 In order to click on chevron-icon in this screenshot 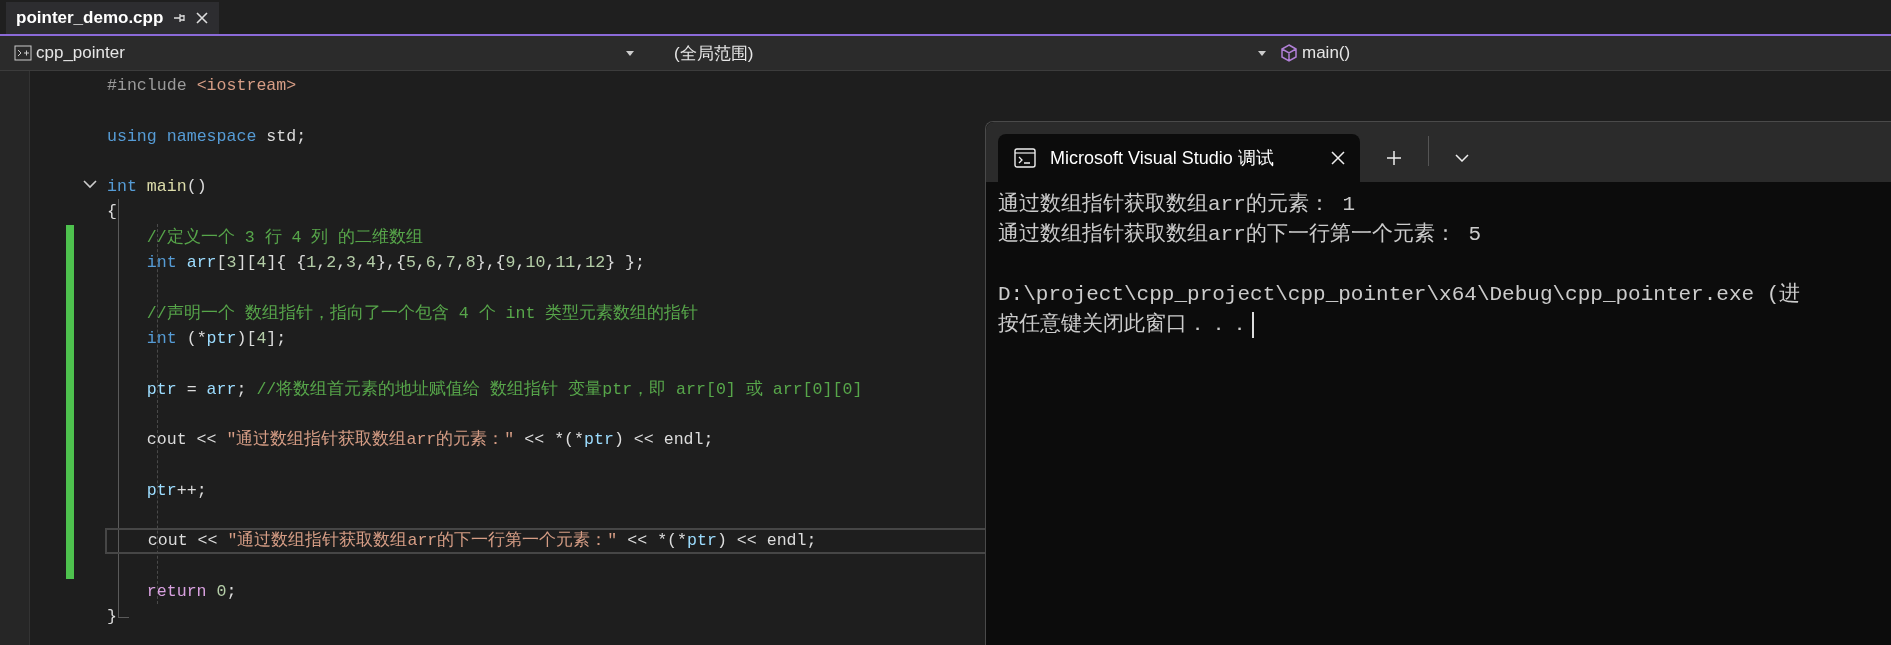, I will do `click(1462, 158)`.